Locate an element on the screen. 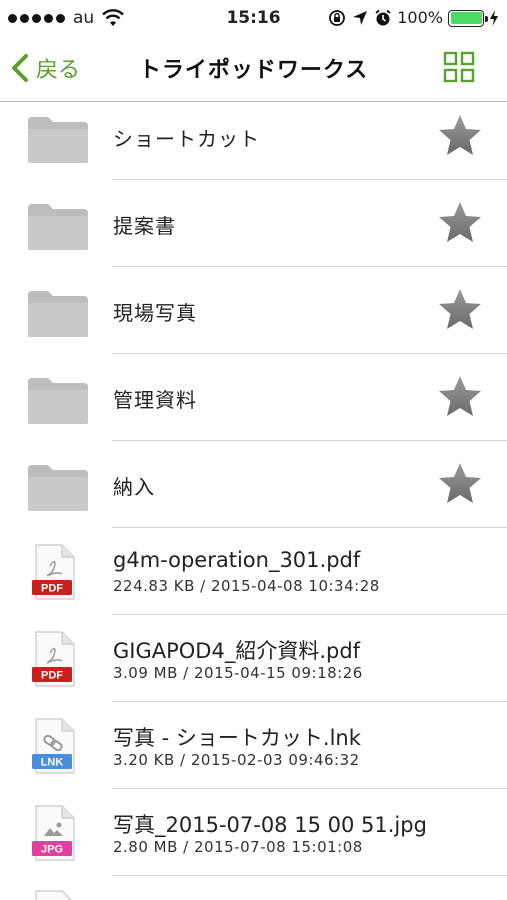 The height and width of the screenshot is (900, 507). back-button: 戻る is located at coordinates (45, 68).